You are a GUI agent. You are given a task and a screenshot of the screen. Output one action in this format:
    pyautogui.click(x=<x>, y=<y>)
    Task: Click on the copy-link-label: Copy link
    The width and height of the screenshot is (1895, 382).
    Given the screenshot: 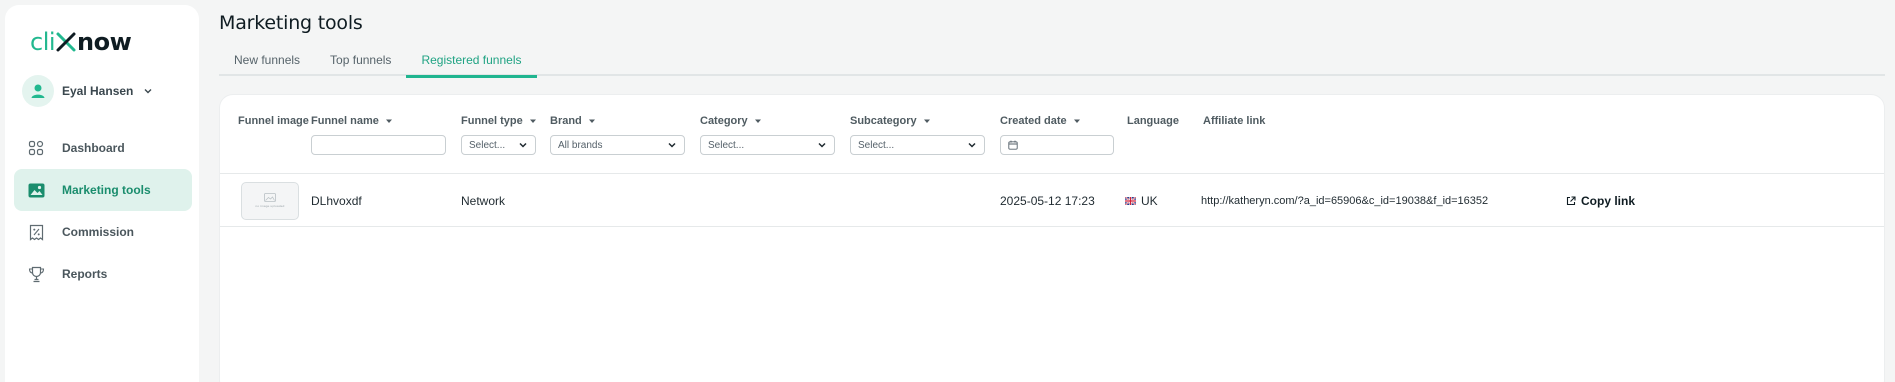 What is the action you would take?
    pyautogui.click(x=1608, y=200)
    